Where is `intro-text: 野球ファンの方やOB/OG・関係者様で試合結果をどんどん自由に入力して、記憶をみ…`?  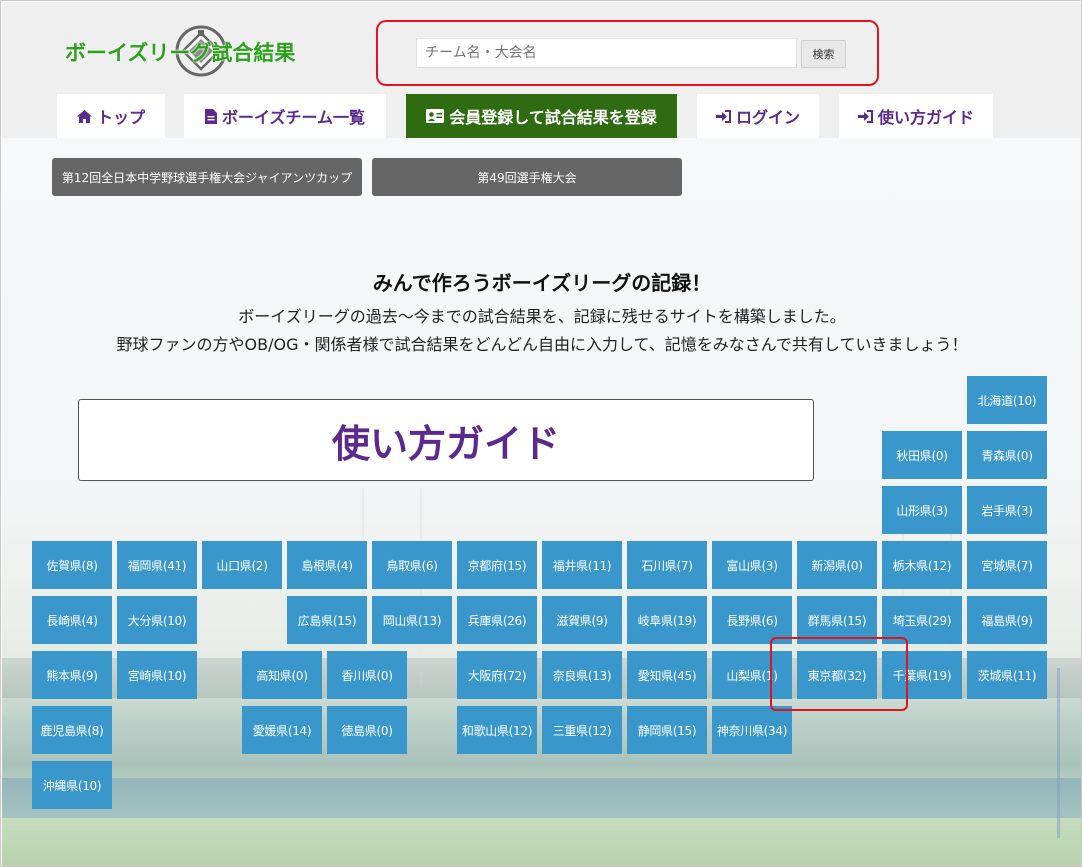
intro-text: 野球ファンの方やOB/OG・関係者様で試合結果をどんどん自由に入力して、記憶をみ… is located at coordinates (542, 344).